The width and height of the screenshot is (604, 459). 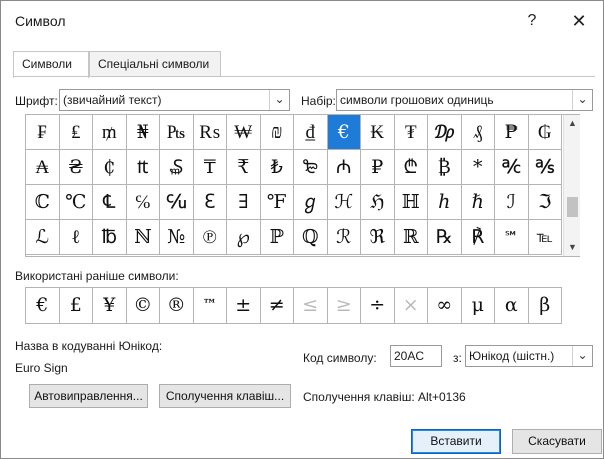 I want to click on recent-symbol-cell: €, so click(x=43, y=306).